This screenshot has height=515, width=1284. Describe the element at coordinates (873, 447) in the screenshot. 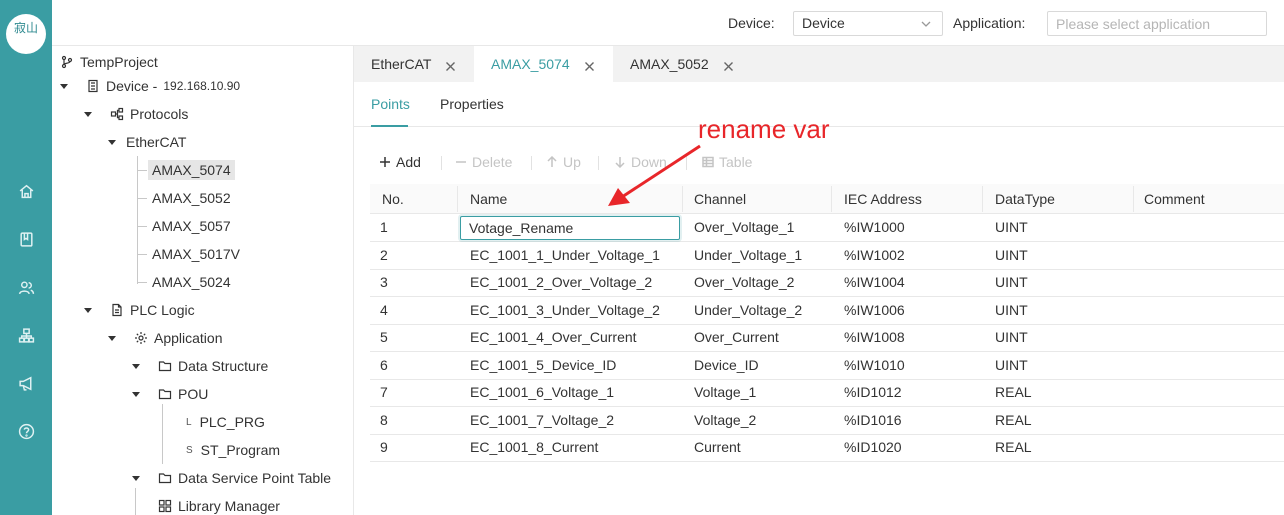

I see `cell-iec-address: %ID1020` at that location.